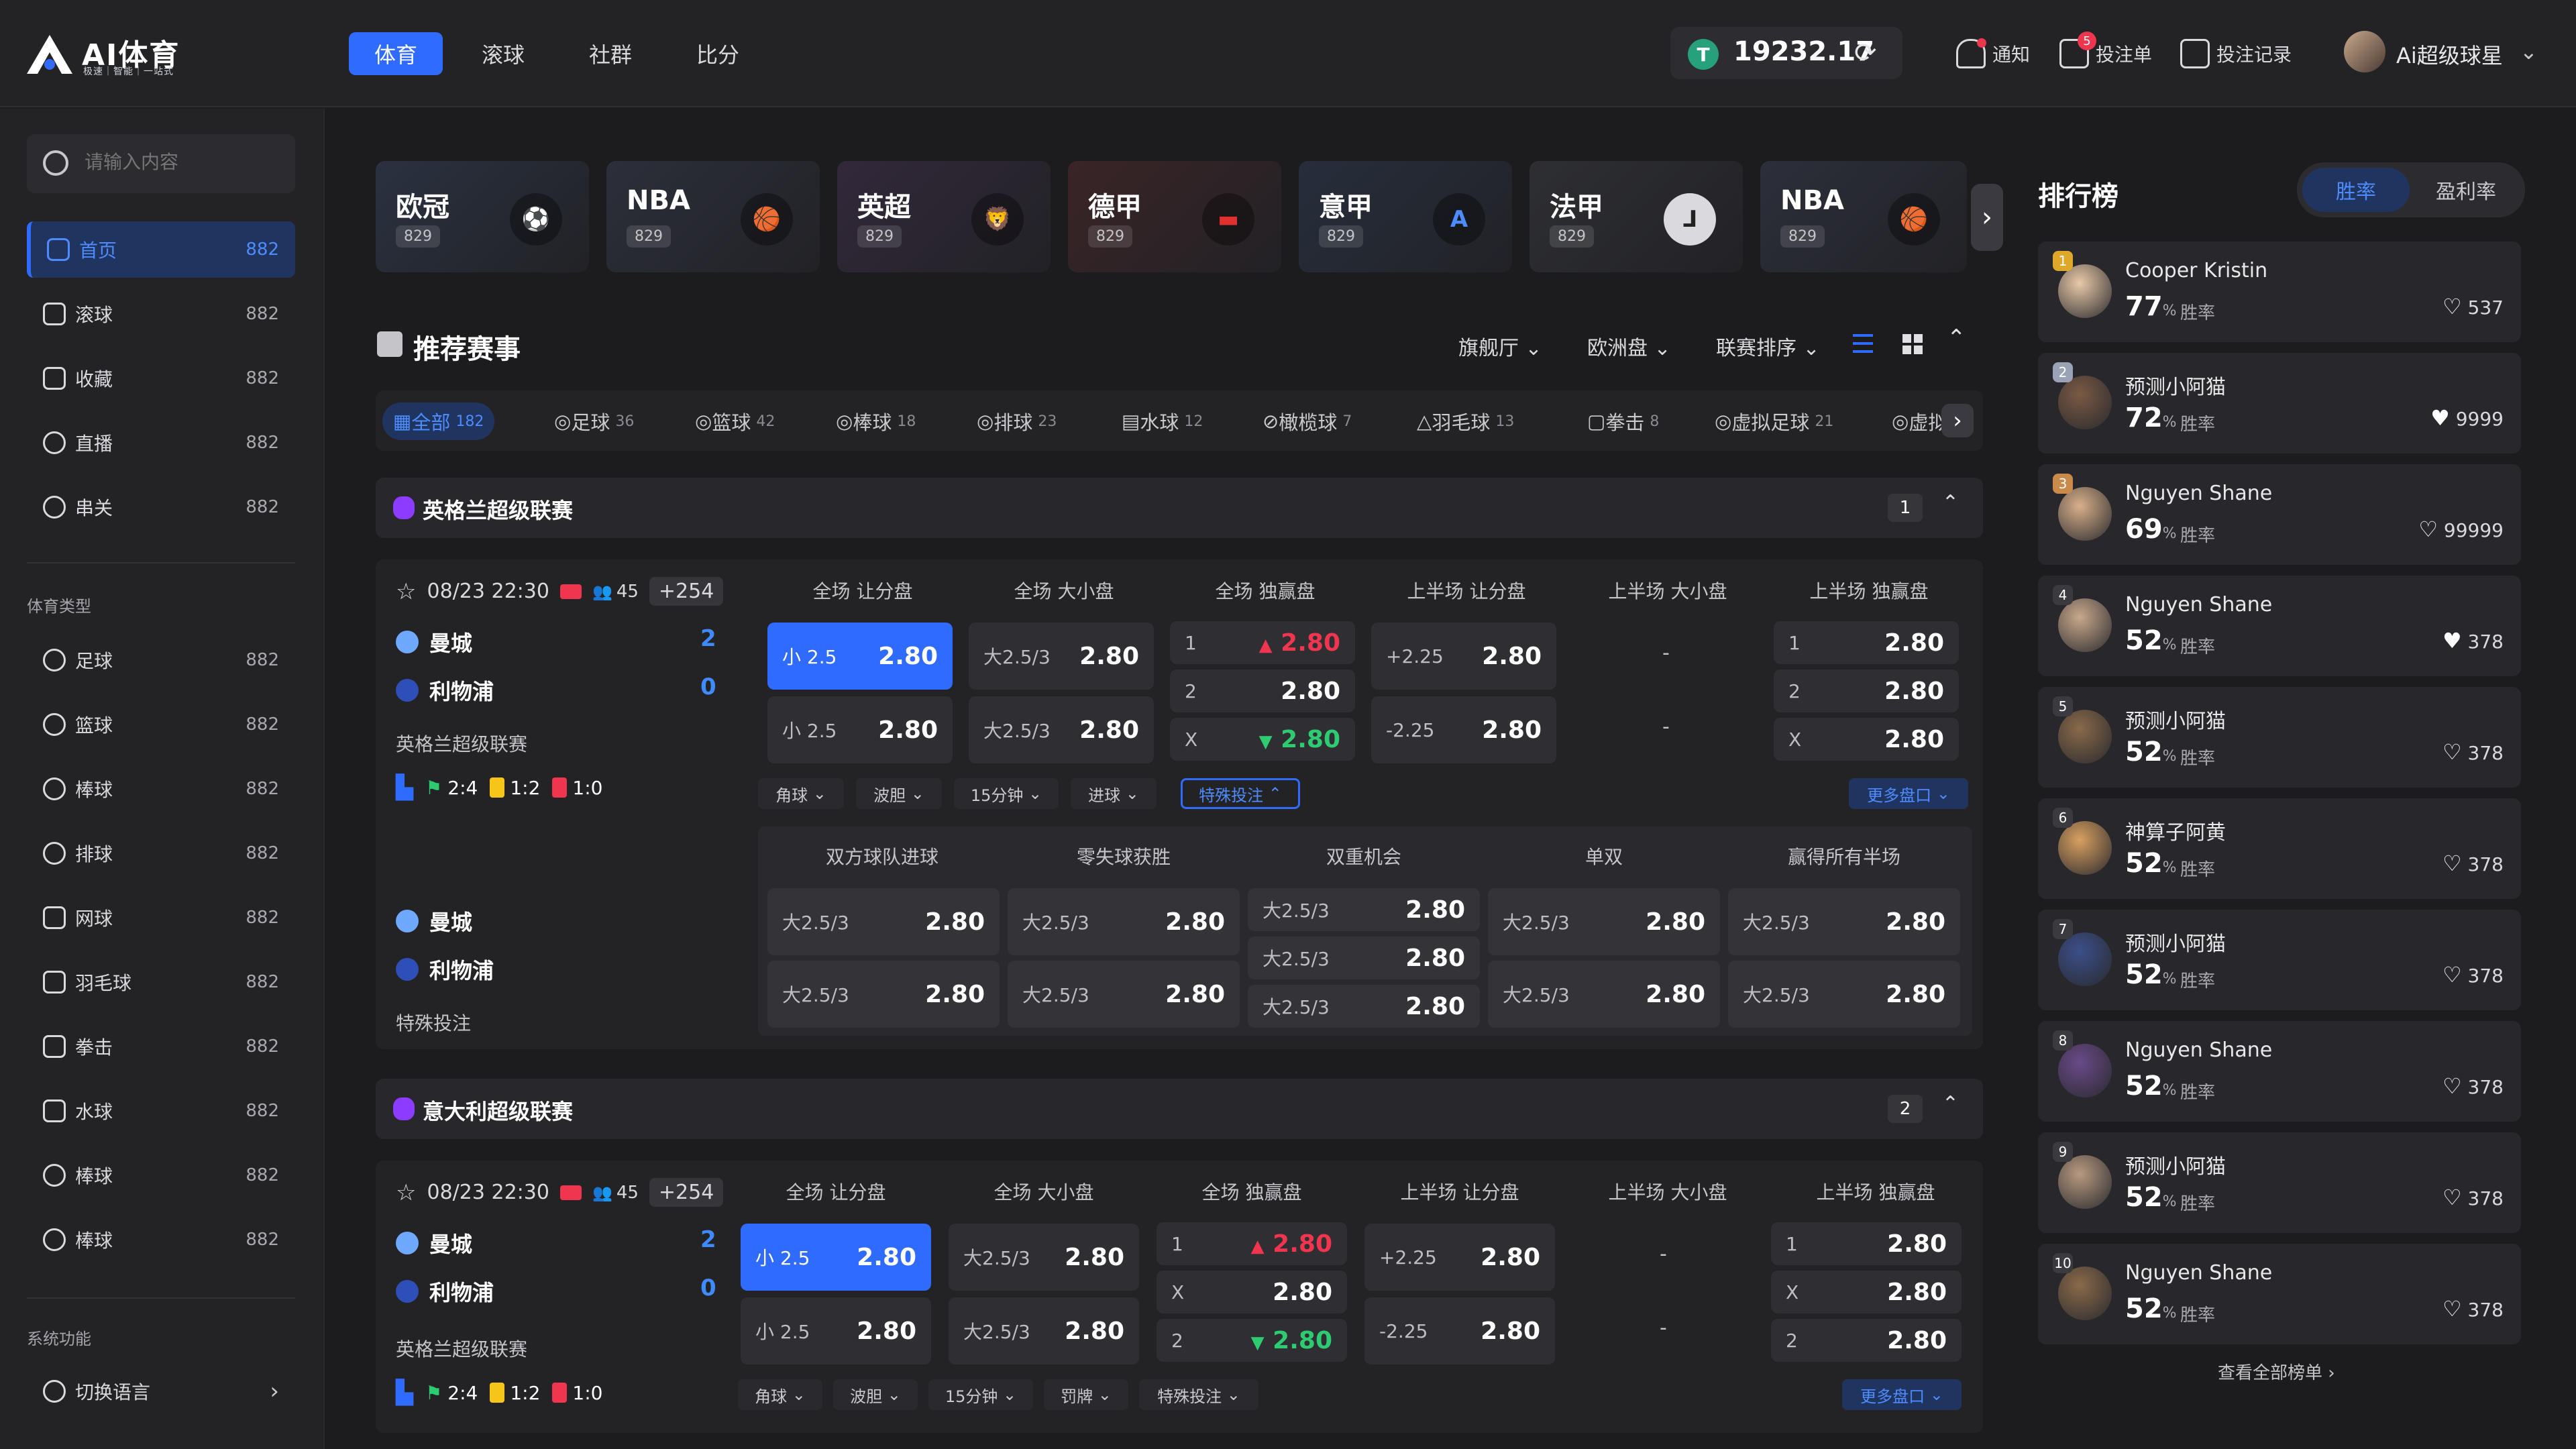 The width and height of the screenshot is (2576, 1449). Describe the element at coordinates (438, 421) in the screenshot. I see `sport-tab-all: ▦ 全部 182` at that location.